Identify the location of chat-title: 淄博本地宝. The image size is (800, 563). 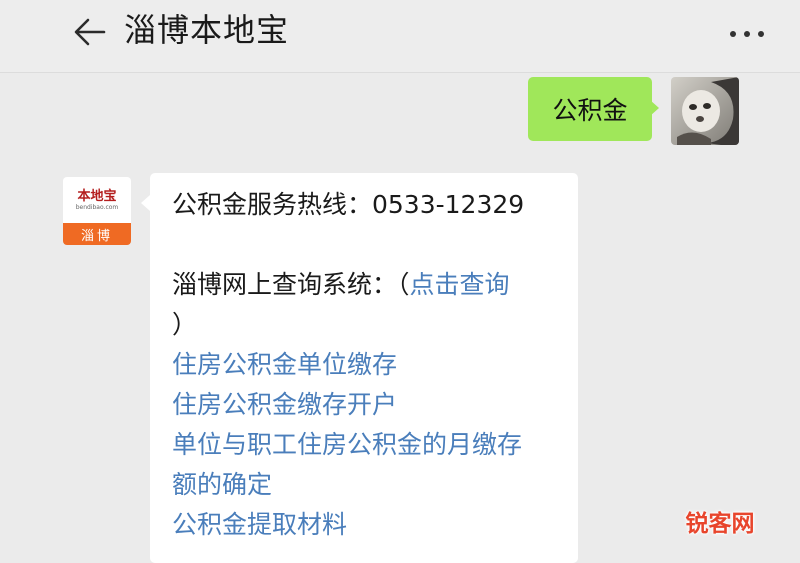
(207, 30).